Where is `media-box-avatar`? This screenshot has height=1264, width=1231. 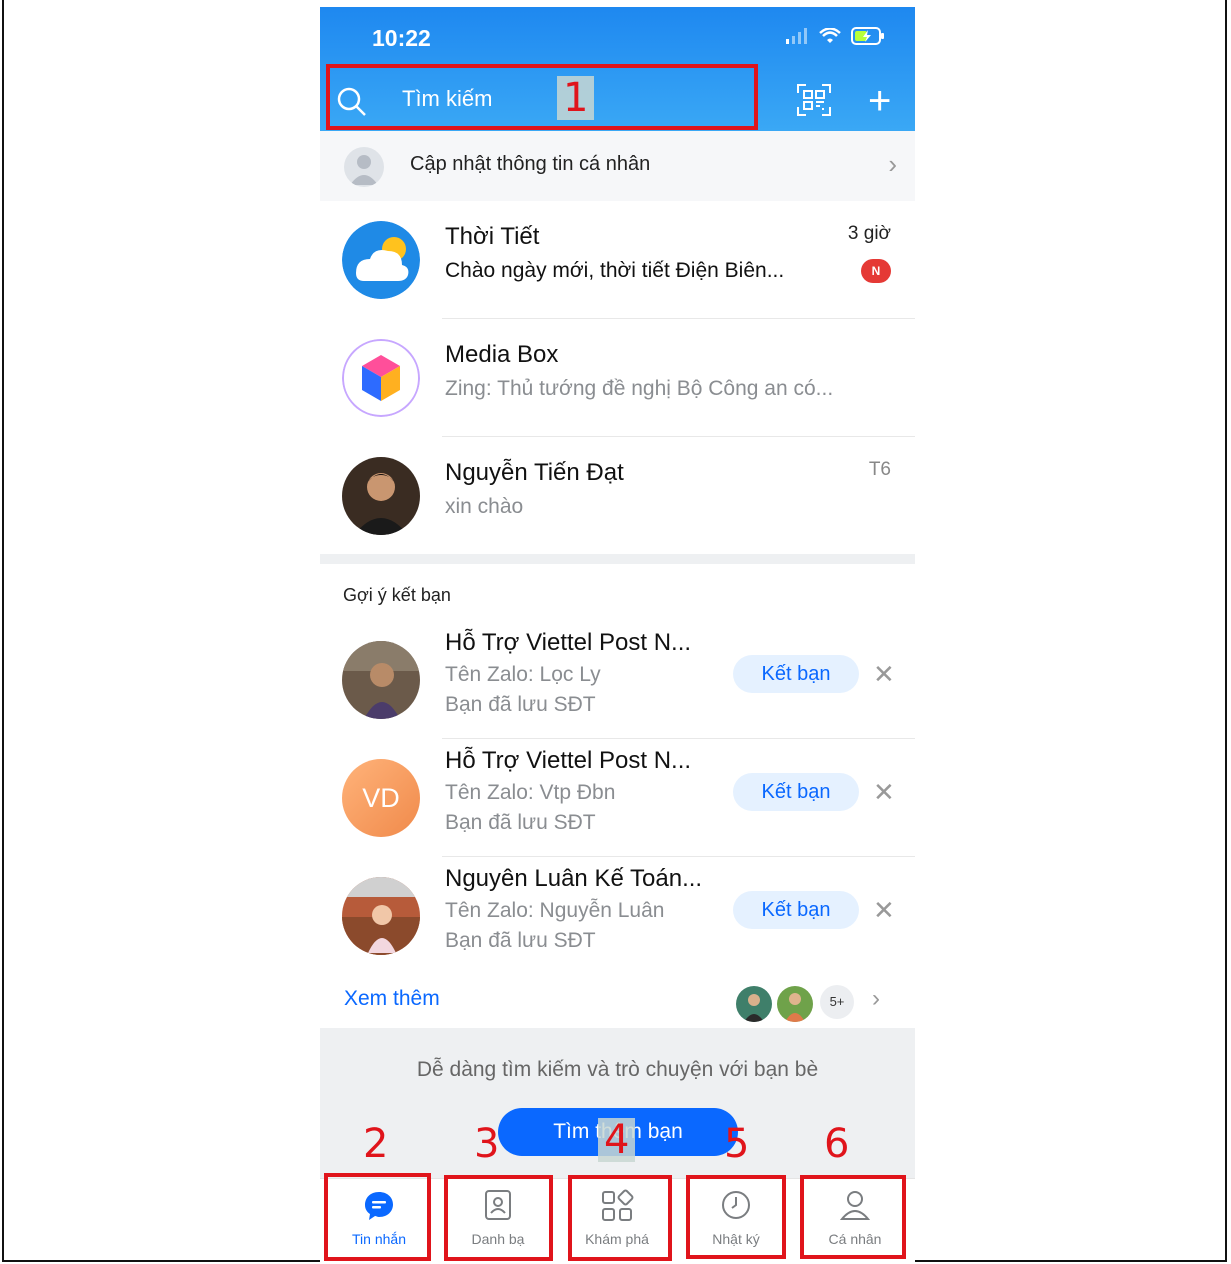 media-box-avatar is located at coordinates (381, 378).